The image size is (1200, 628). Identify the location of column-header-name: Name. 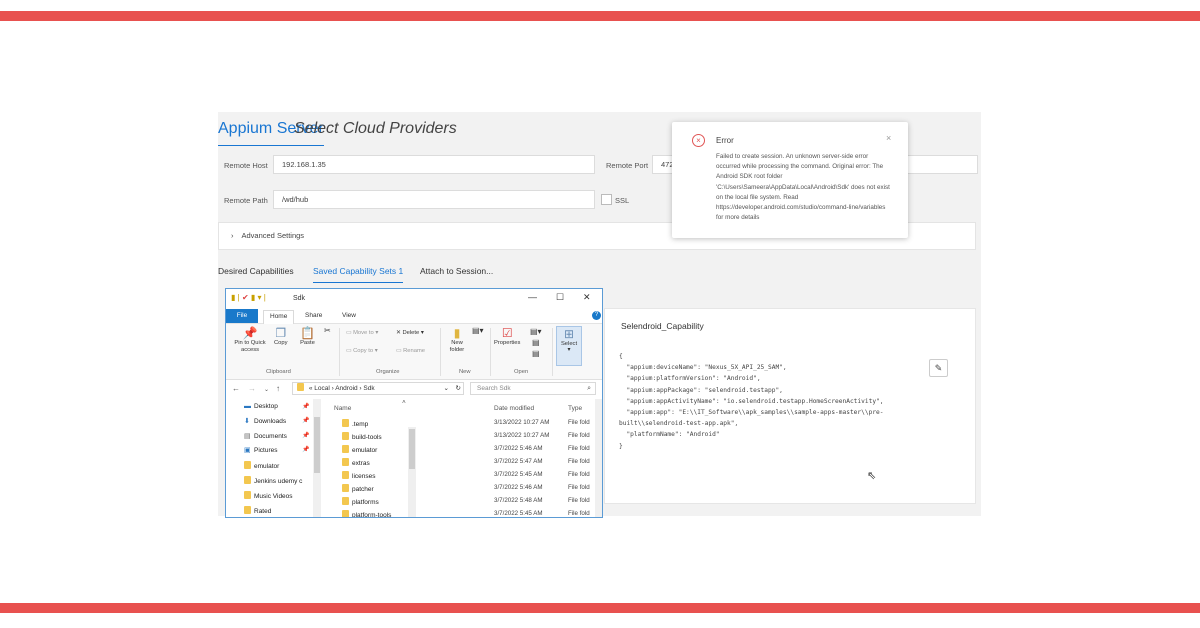
(342, 408).